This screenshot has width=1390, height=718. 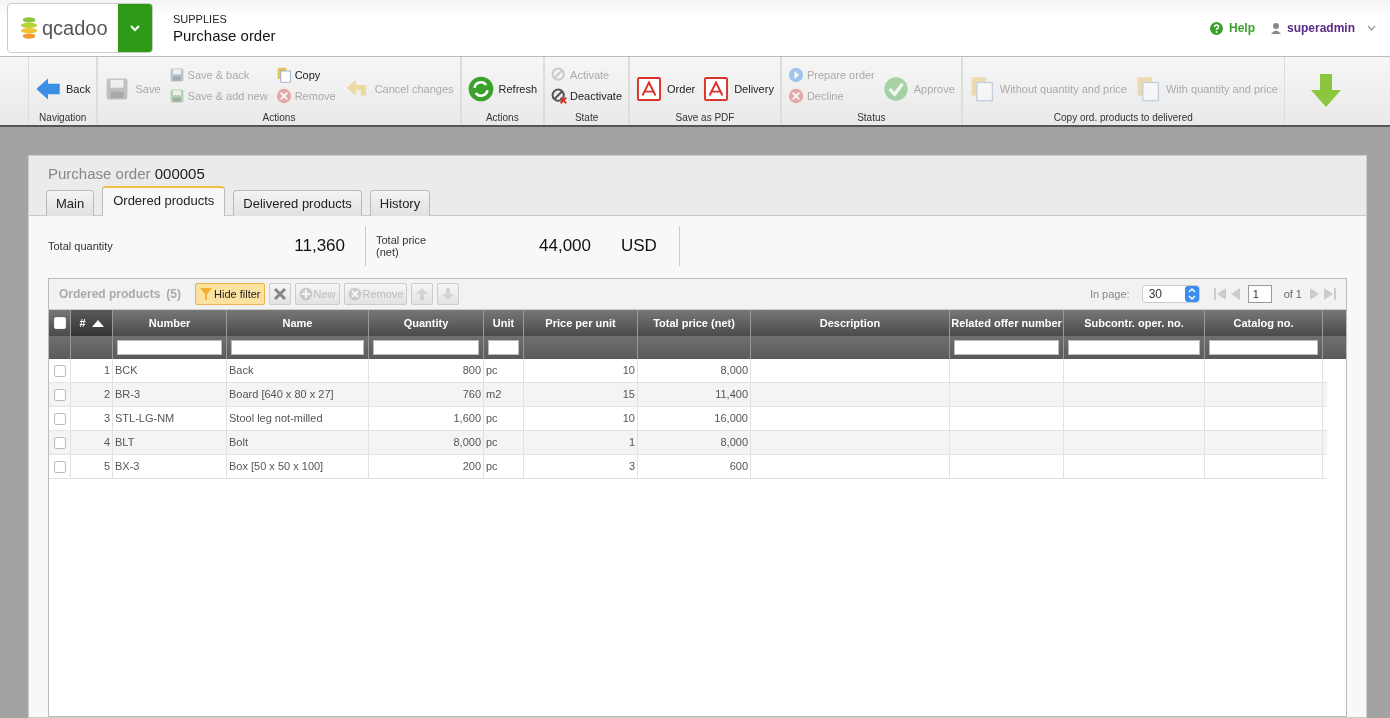 What do you see at coordinates (174, 294) in the screenshot?
I see `grid-count: (5)` at bounding box center [174, 294].